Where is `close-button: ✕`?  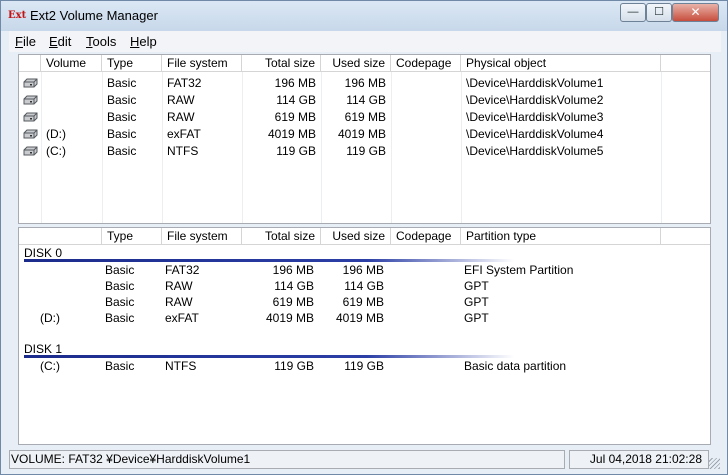
close-button: ✕ is located at coordinates (695, 12).